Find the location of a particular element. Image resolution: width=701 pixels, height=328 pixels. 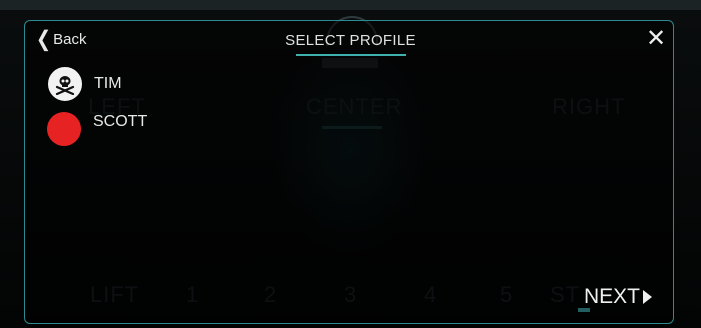

close-icon: ✕ is located at coordinates (656, 38).